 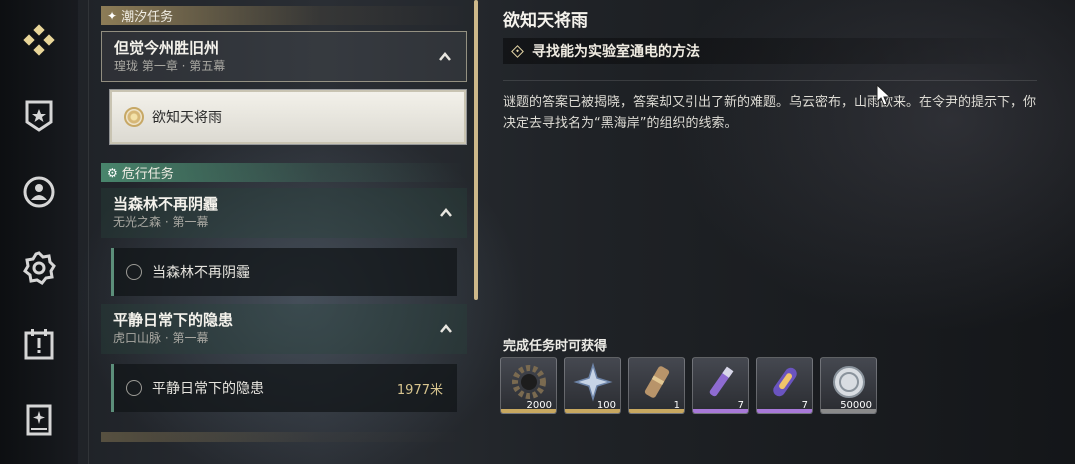 I want to click on reward-title: 完成任务时可获得, so click(x=555, y=346).